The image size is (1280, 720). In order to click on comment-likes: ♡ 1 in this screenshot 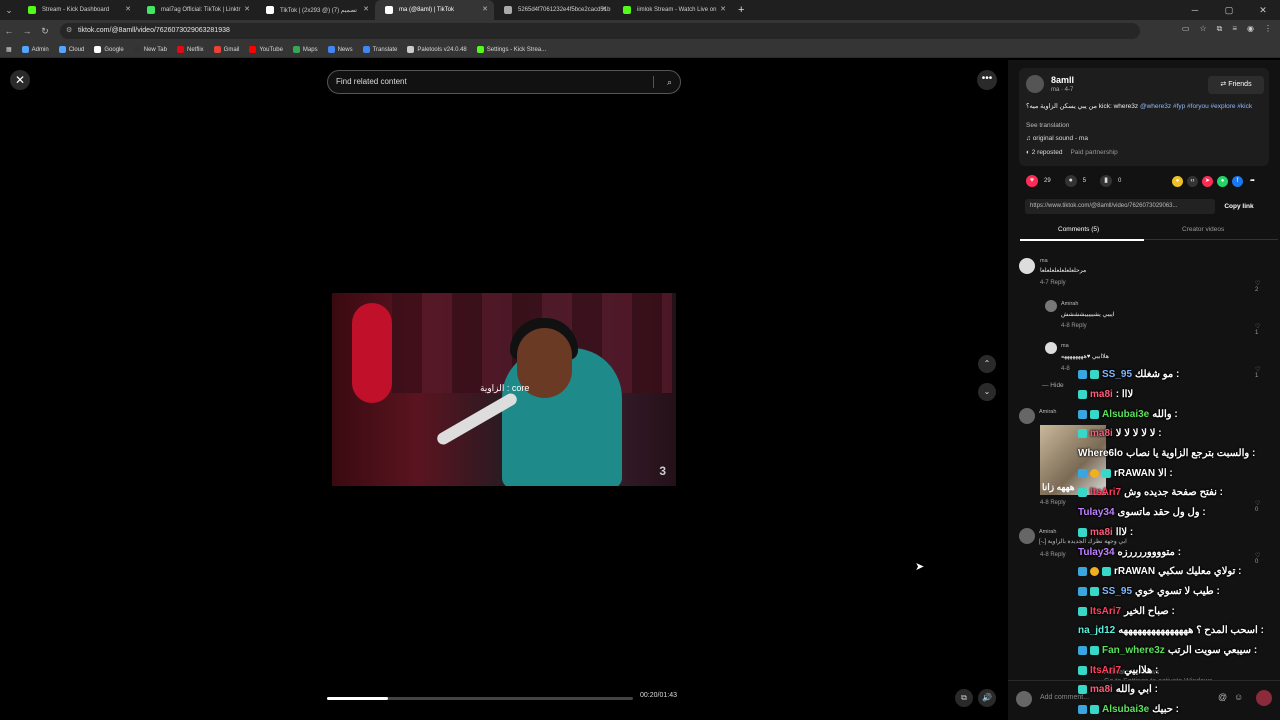, I will do `click(1257, 329)`.